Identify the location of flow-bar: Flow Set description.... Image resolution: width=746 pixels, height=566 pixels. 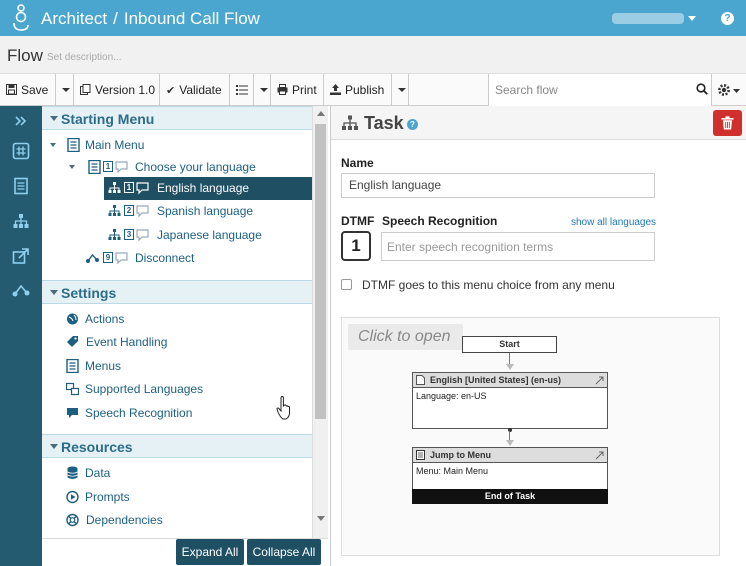
(373, 55).